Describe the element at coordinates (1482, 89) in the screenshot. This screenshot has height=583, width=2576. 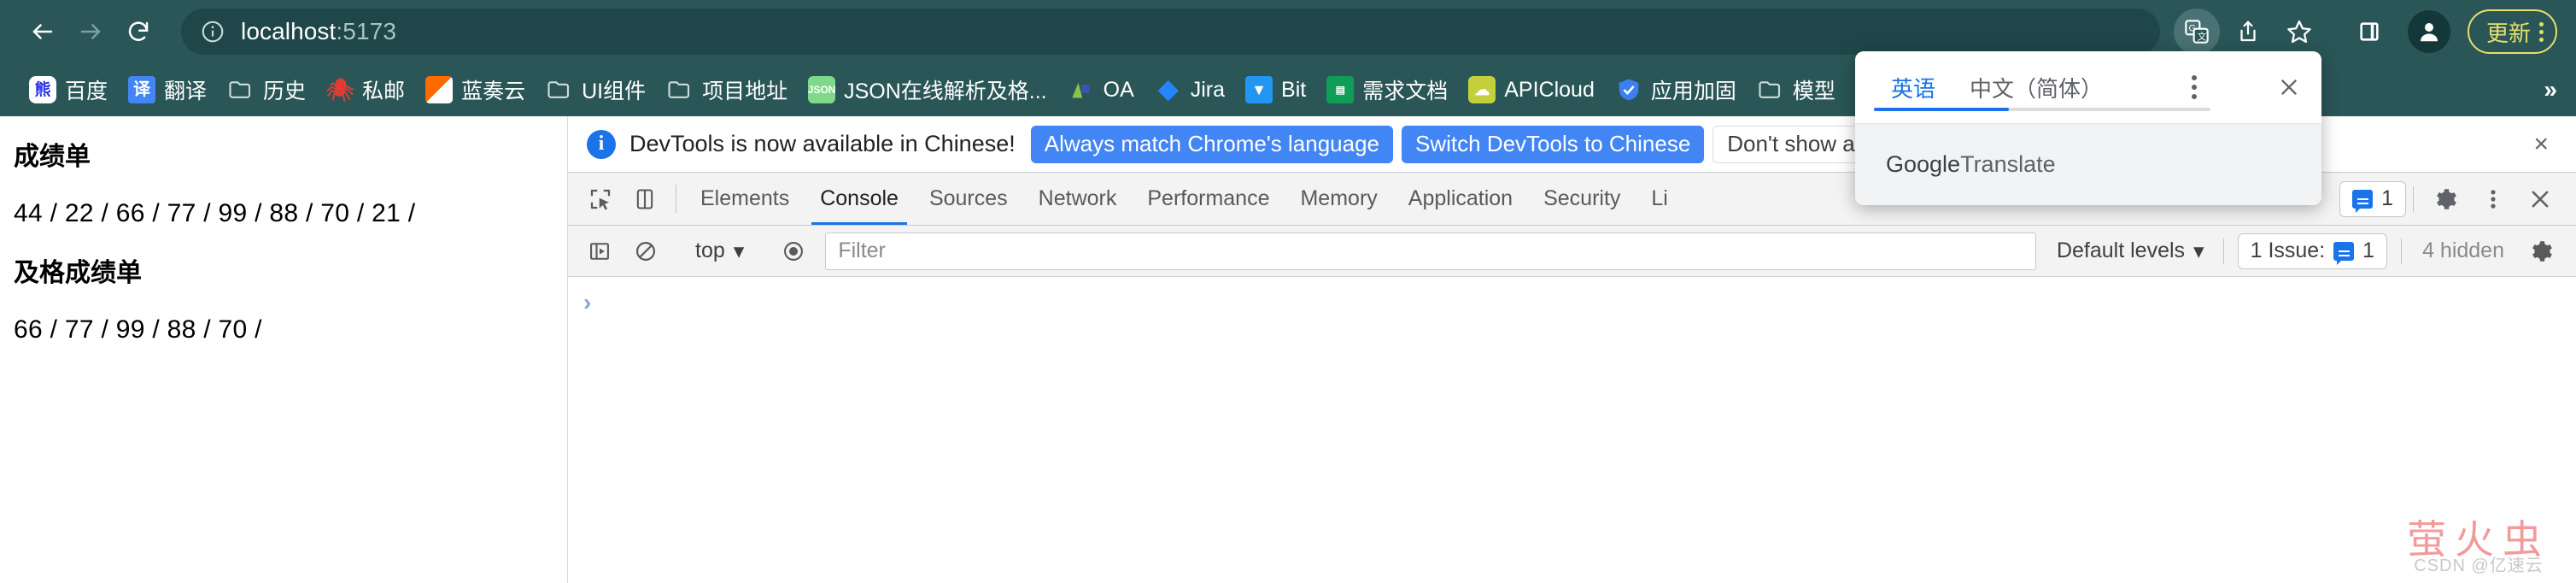
I see `apicloud-icon: ☁` at that location.